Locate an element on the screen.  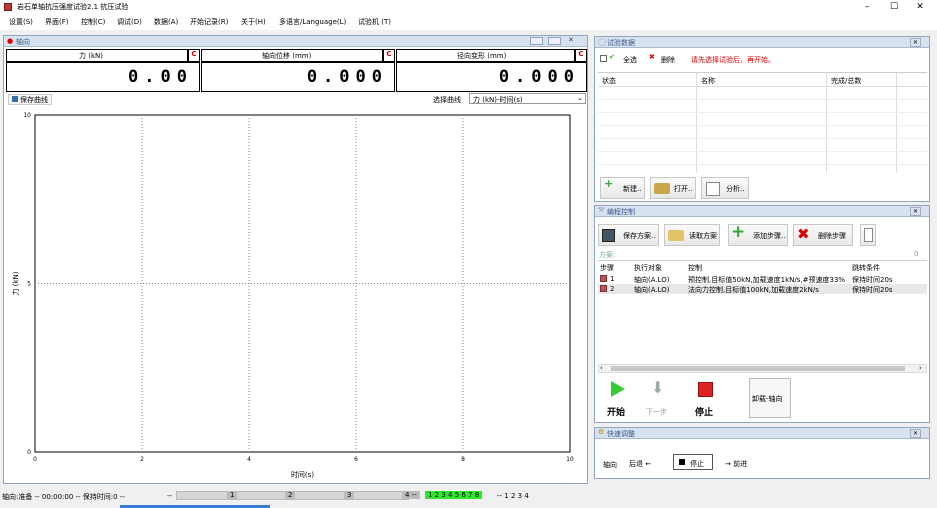
play-icon is located at coordinates (618, 389).